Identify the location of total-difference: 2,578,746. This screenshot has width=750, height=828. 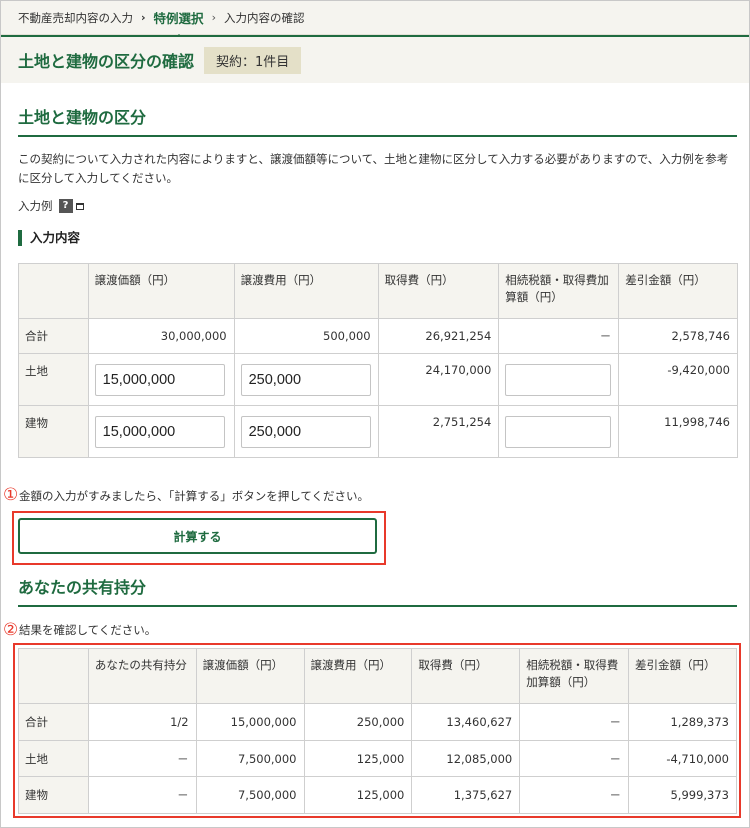
(678, 336).